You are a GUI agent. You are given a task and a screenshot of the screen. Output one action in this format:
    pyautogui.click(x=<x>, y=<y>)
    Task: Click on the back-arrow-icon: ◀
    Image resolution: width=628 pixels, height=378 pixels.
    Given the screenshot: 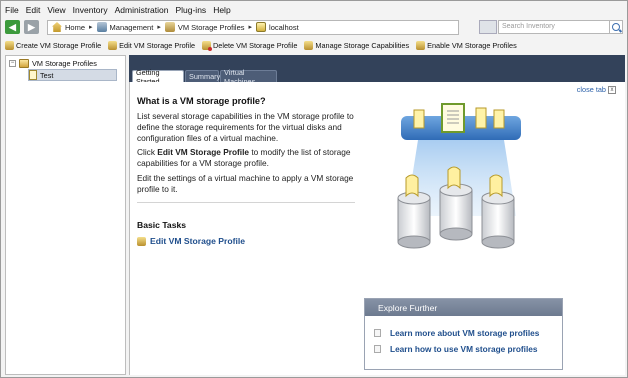 What is the action you would take?
    pyautogui.click(x=12, y=26)
    